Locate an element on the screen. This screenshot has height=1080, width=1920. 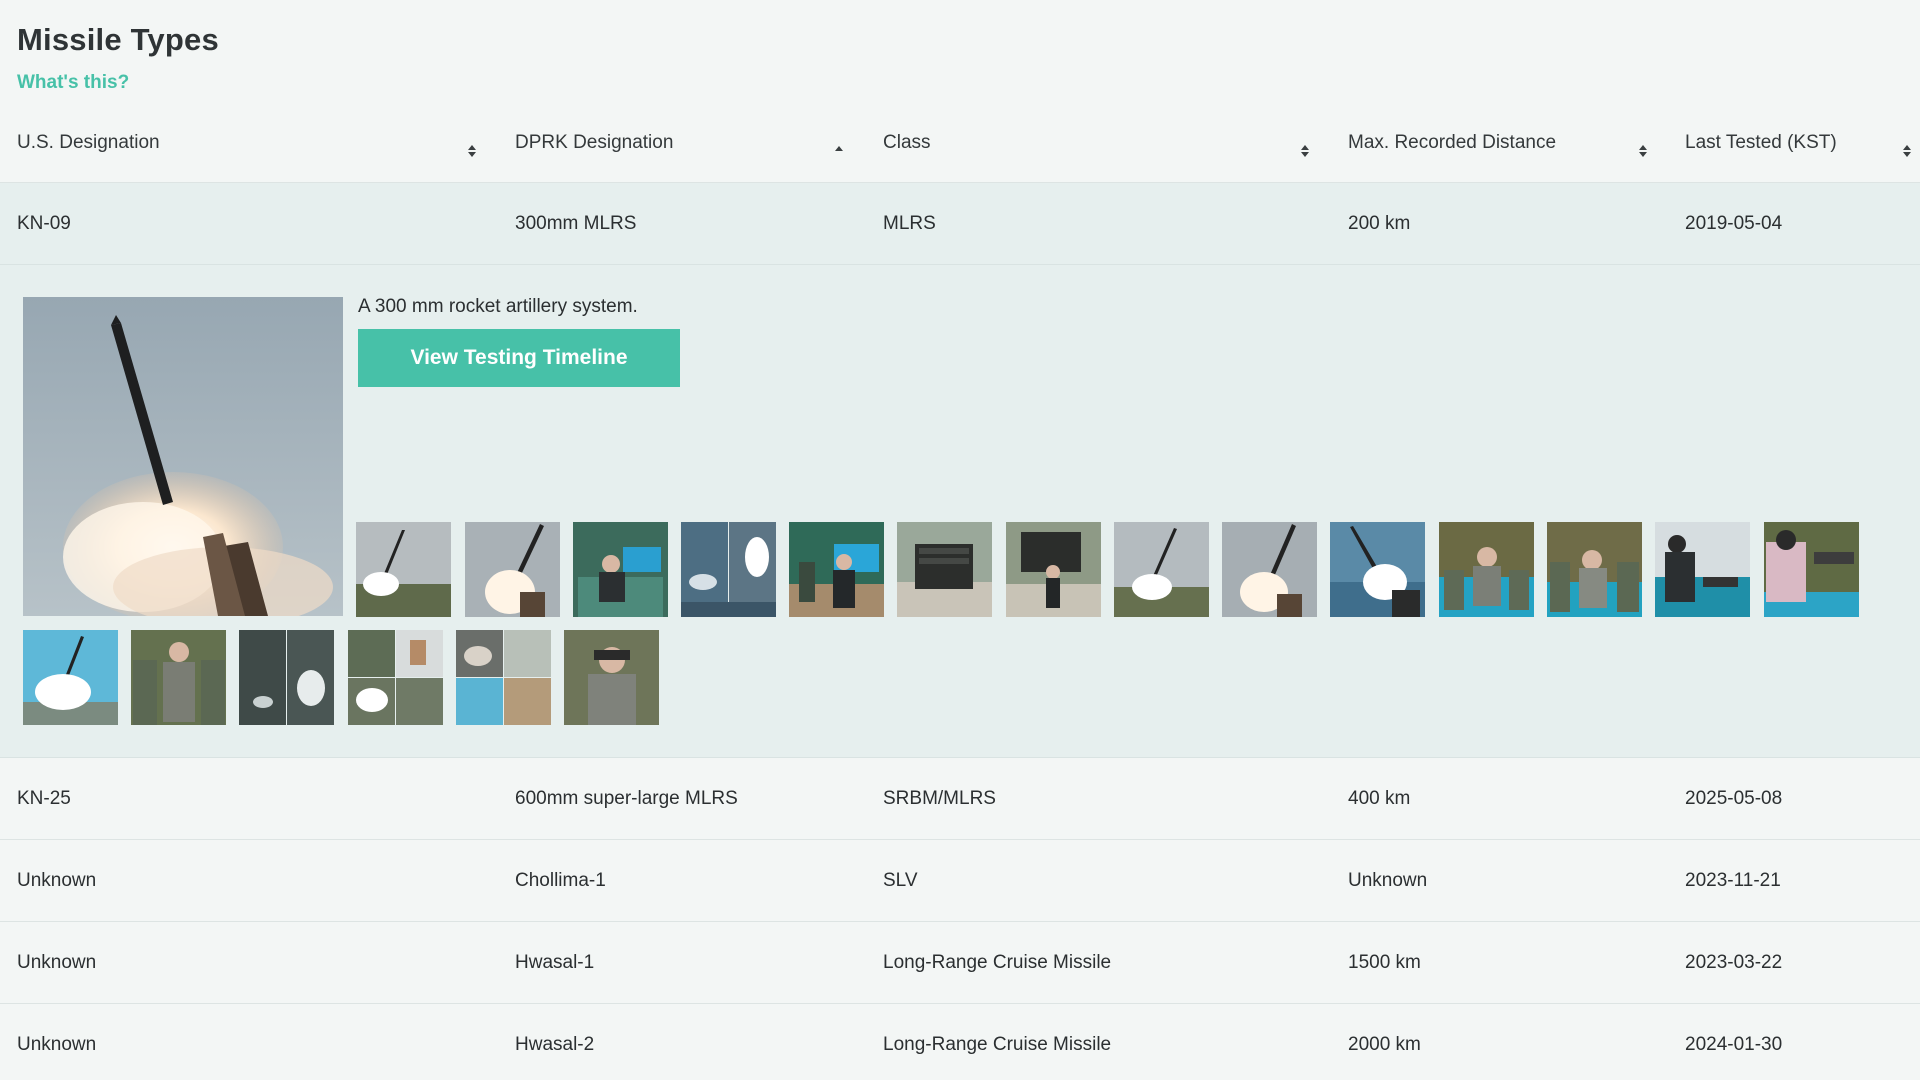
missile-description: A 300 mm rocket artillery system. is located at coordinates (498, 306).